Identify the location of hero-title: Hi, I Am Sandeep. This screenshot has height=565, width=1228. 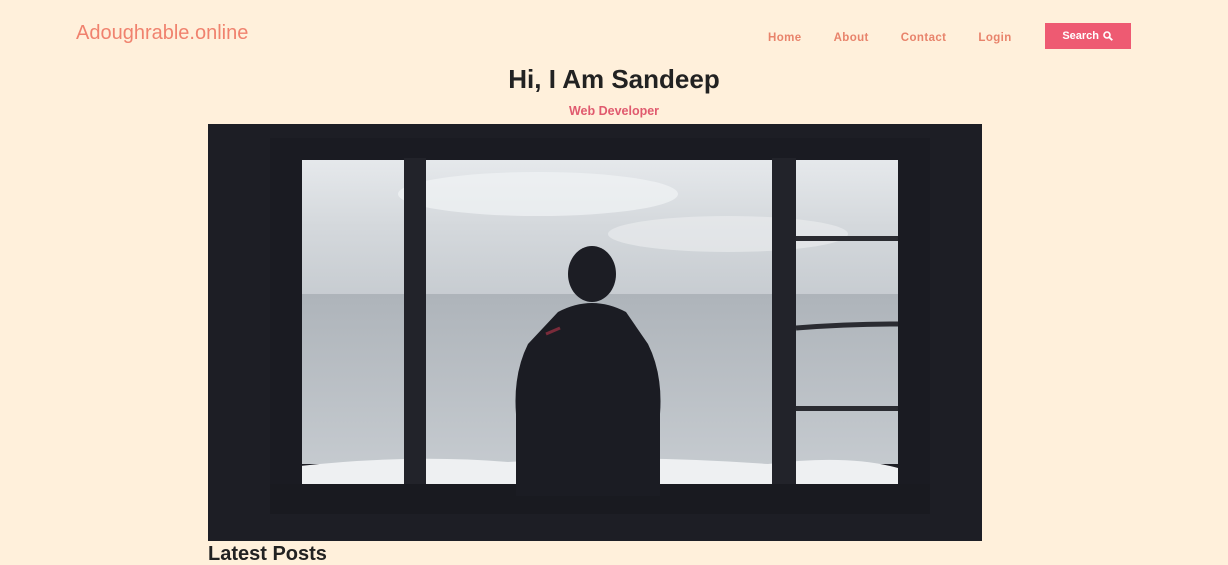
(614, 79).